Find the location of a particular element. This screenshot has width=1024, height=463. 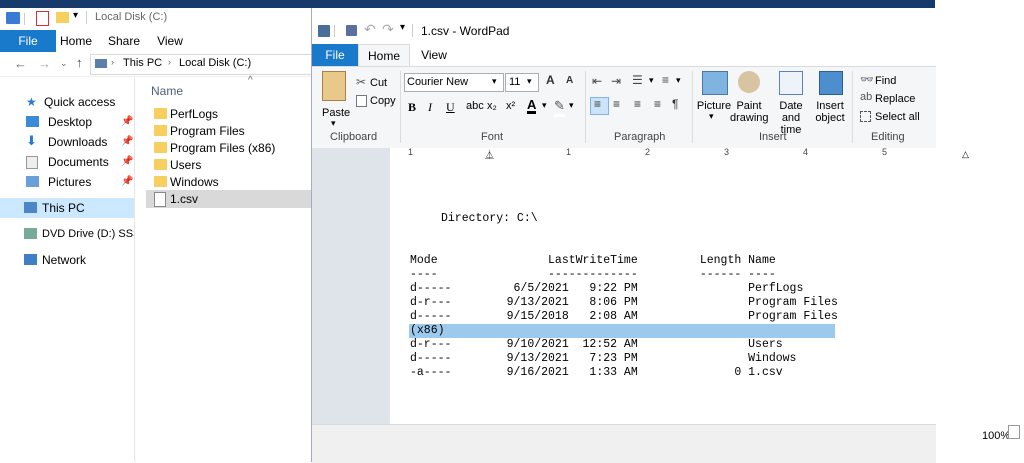

address-field: › This PC › Local Disk (C:) is located at coordinates (206, 64).